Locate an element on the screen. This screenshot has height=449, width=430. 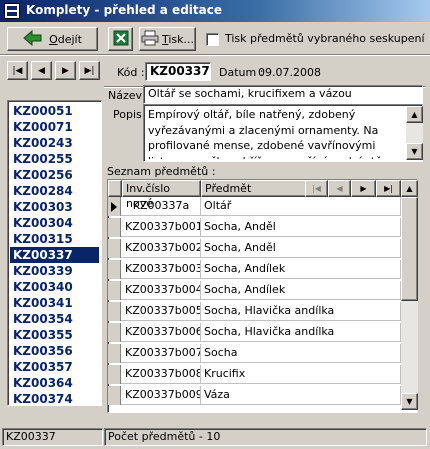
table-row: KZ00337b005 Socha, Hlavička andílka is located at coordinates (254, 311).